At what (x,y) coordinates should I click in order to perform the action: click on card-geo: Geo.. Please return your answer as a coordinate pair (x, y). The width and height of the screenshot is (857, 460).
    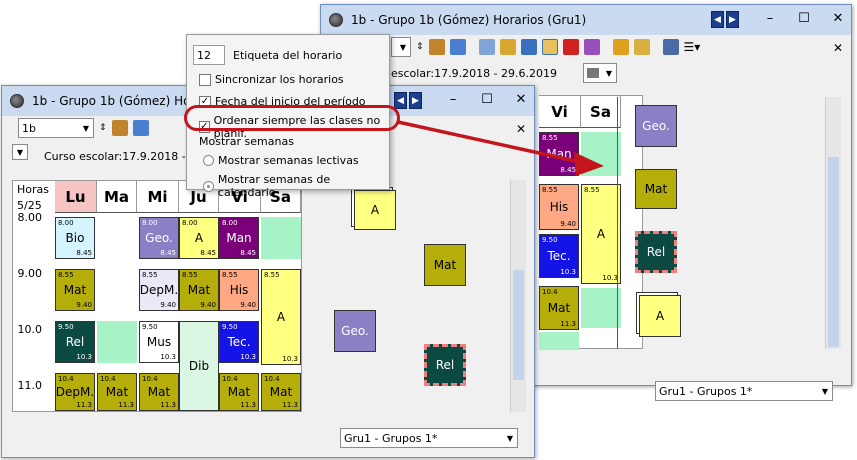
    Looking at the image, I should click on (355, 331).